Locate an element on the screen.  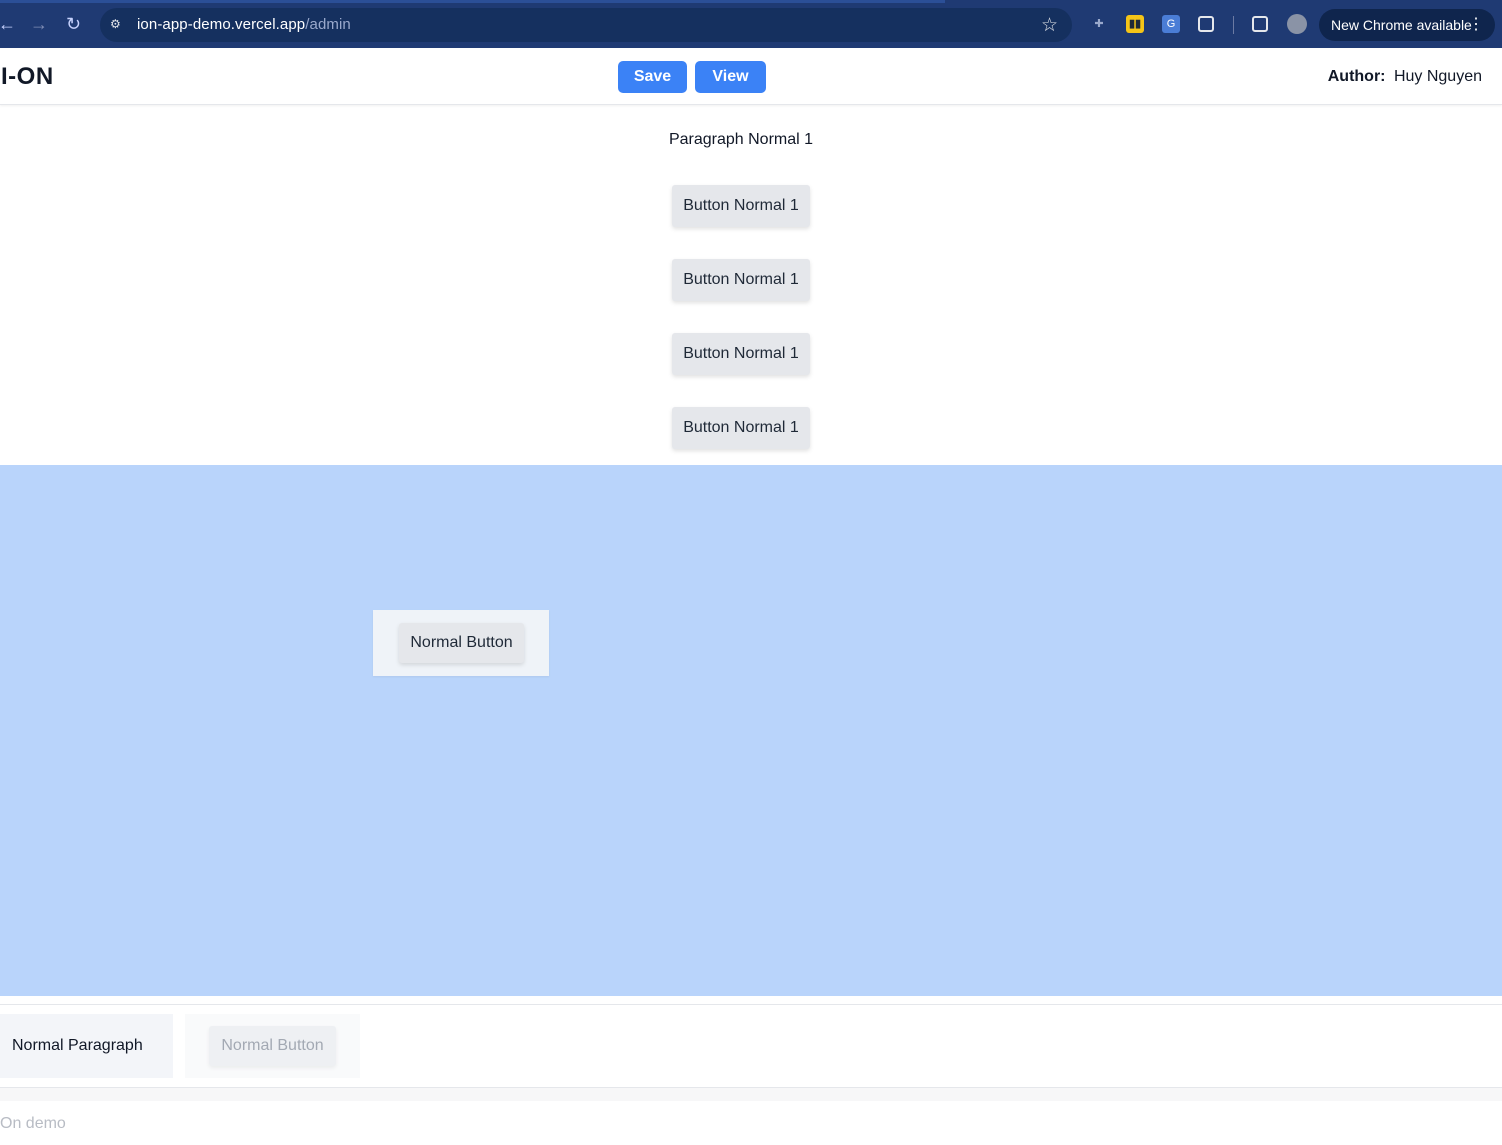
author-label: Author: is located at coordinates (1356, 76).